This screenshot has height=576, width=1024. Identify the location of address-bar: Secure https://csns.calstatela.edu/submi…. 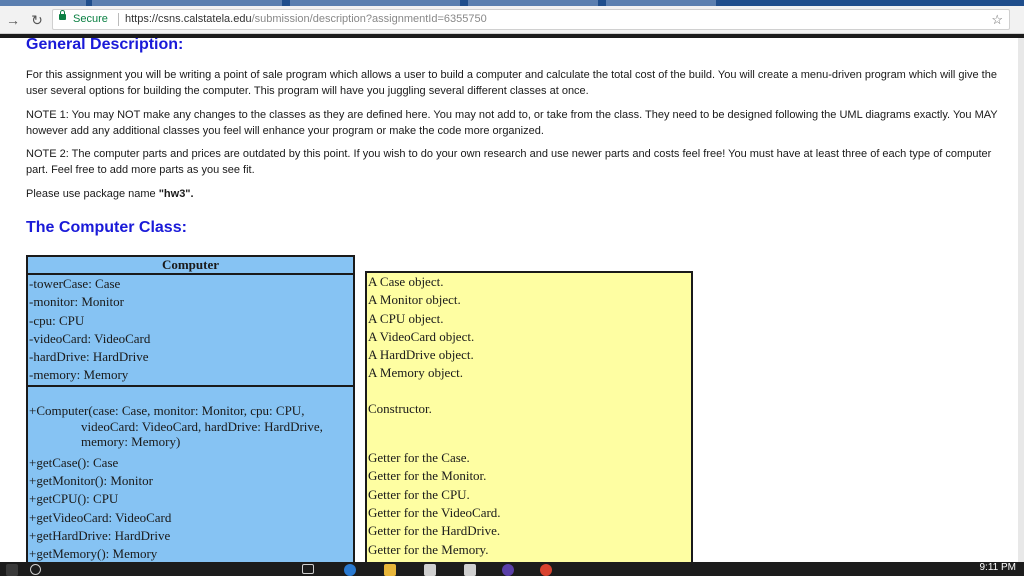
(531, 19).